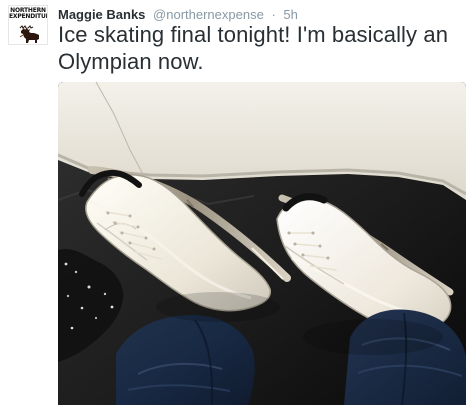  I want to click on author-avatar: NORTHERN EXPENDITURE, so click(28, 25).